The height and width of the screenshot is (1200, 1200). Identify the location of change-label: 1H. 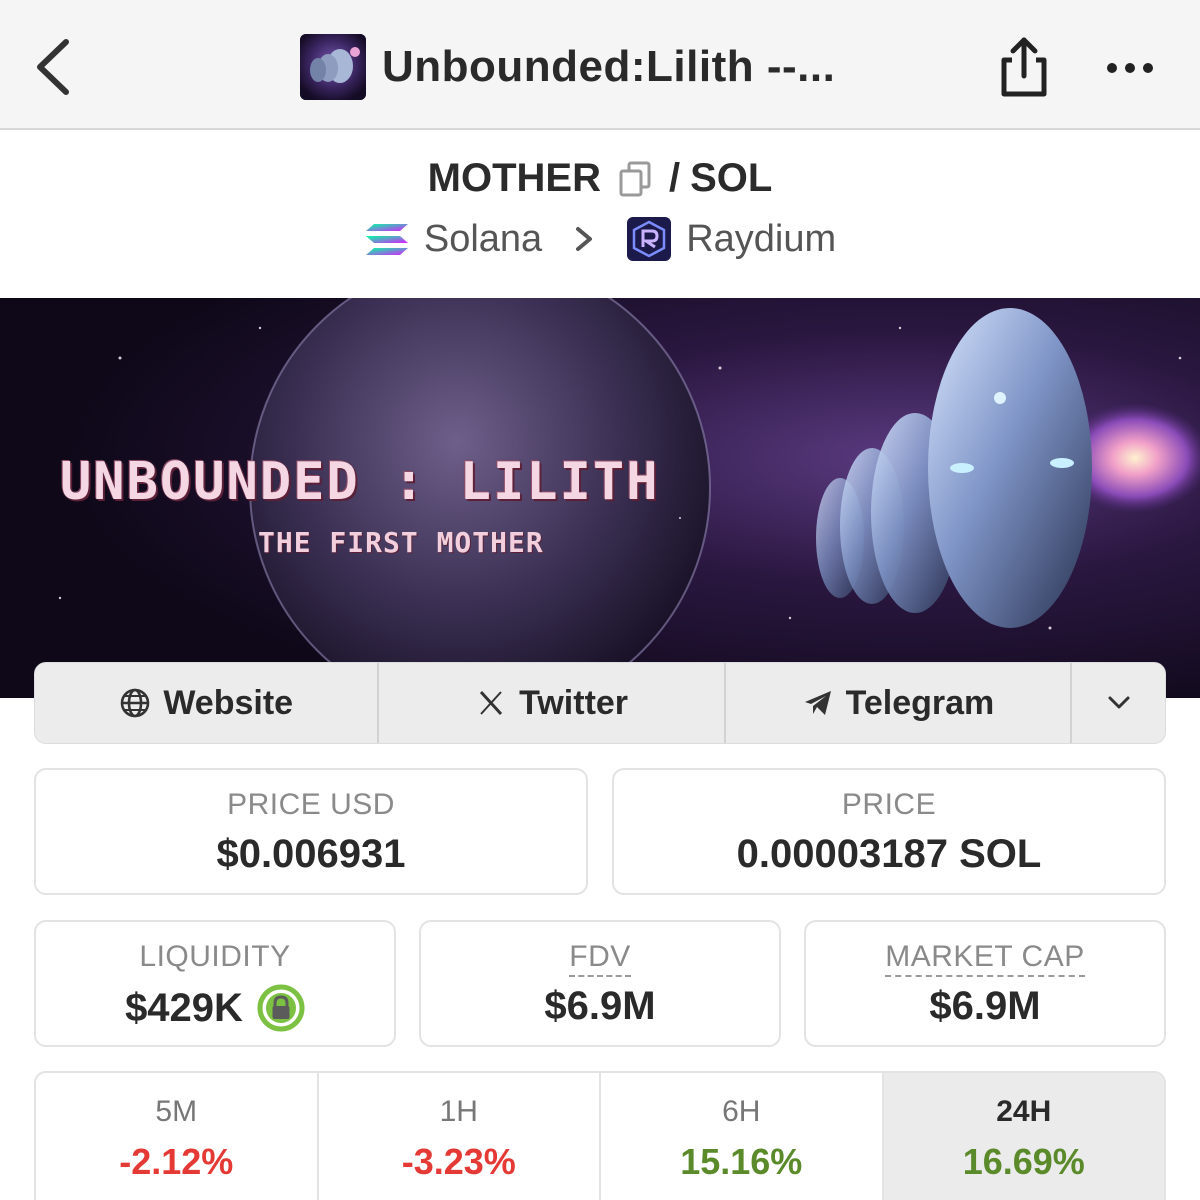
(458, 1111).